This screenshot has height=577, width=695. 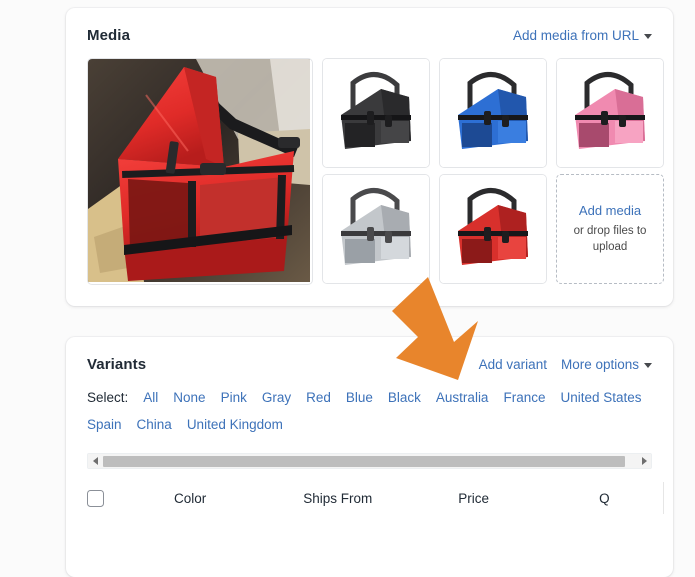 What do you see at coordinates (189, 397) in the screenshot?
I see `select-link-none: None` at bounding box center [189, 397].